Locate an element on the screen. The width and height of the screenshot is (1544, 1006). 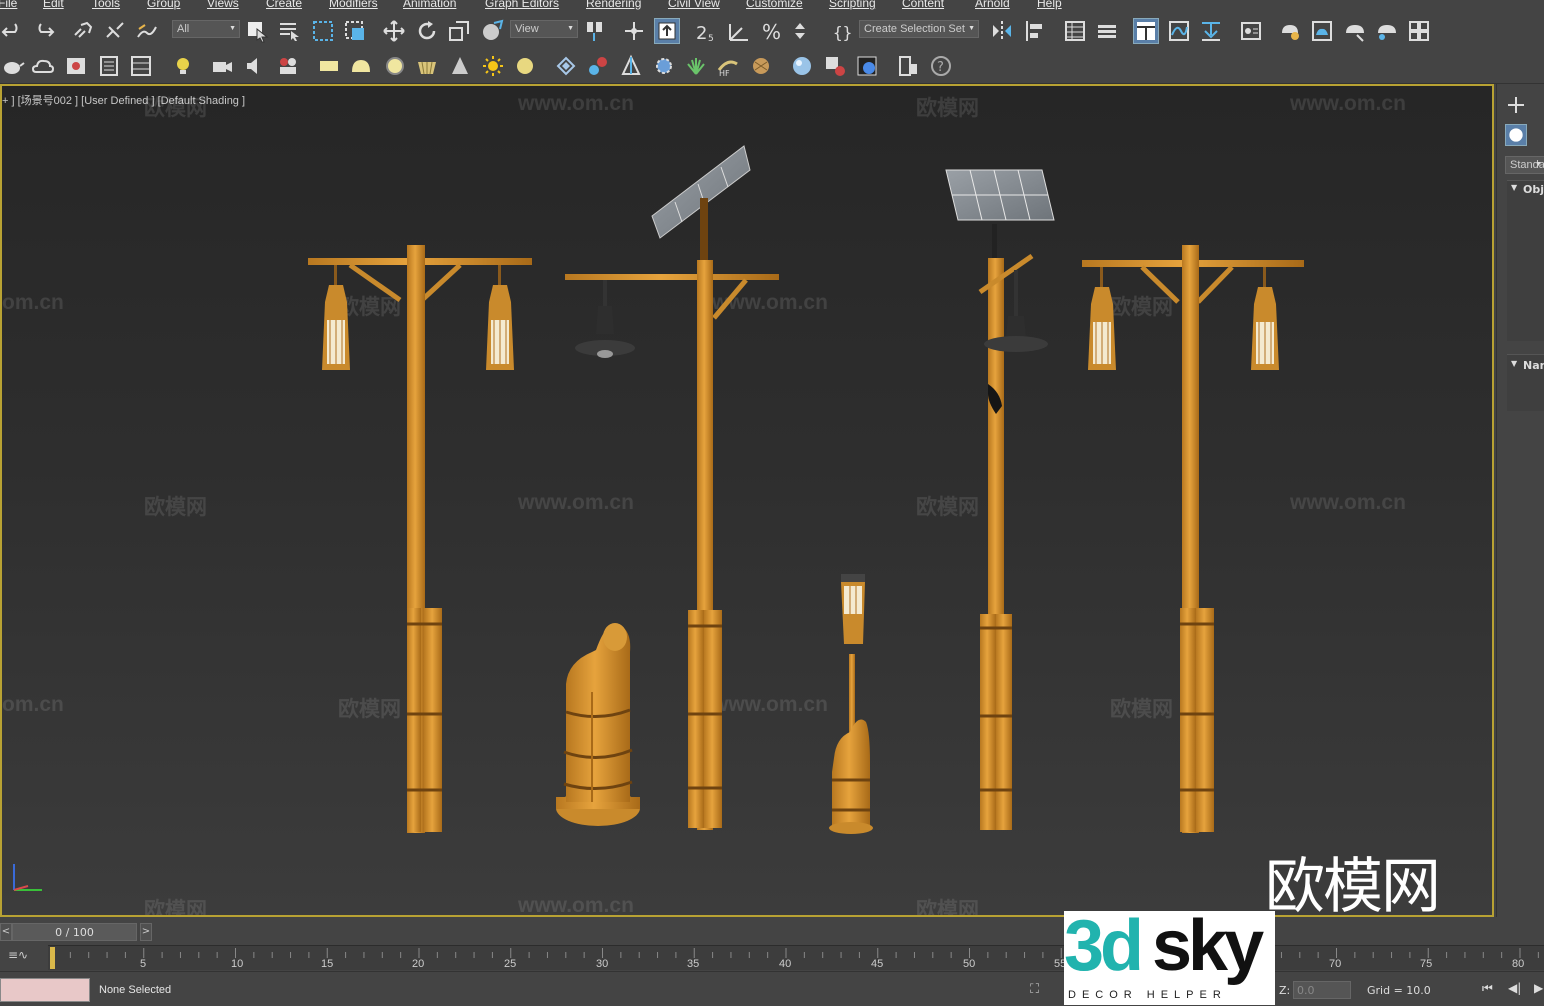
snaps-toggle-icon: 25 is located at coordinates (706, 31).